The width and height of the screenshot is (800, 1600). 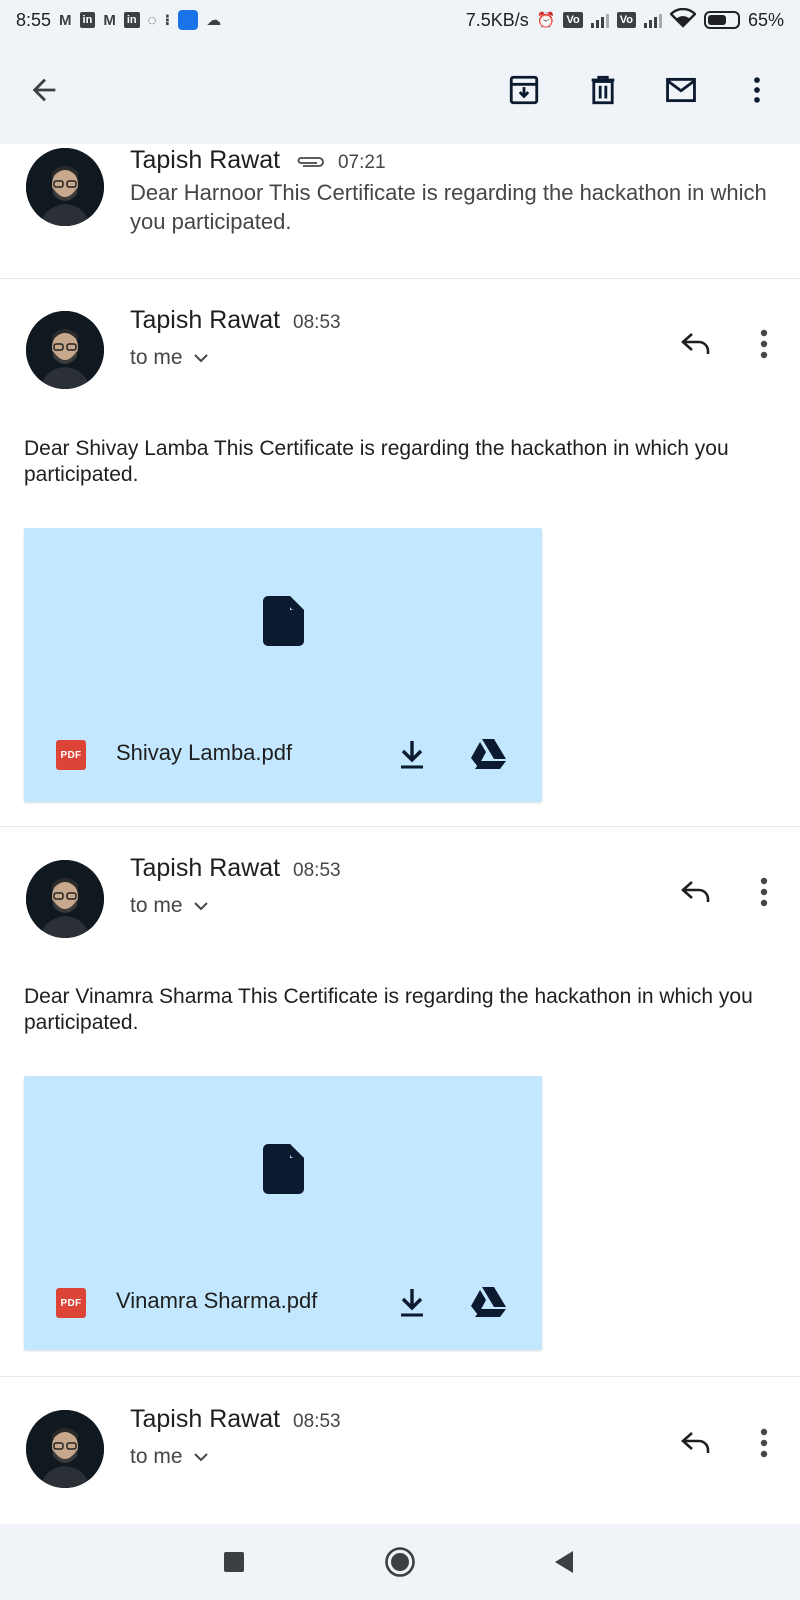 I want to click on back-nav-button, so click(x=564, y=1562).